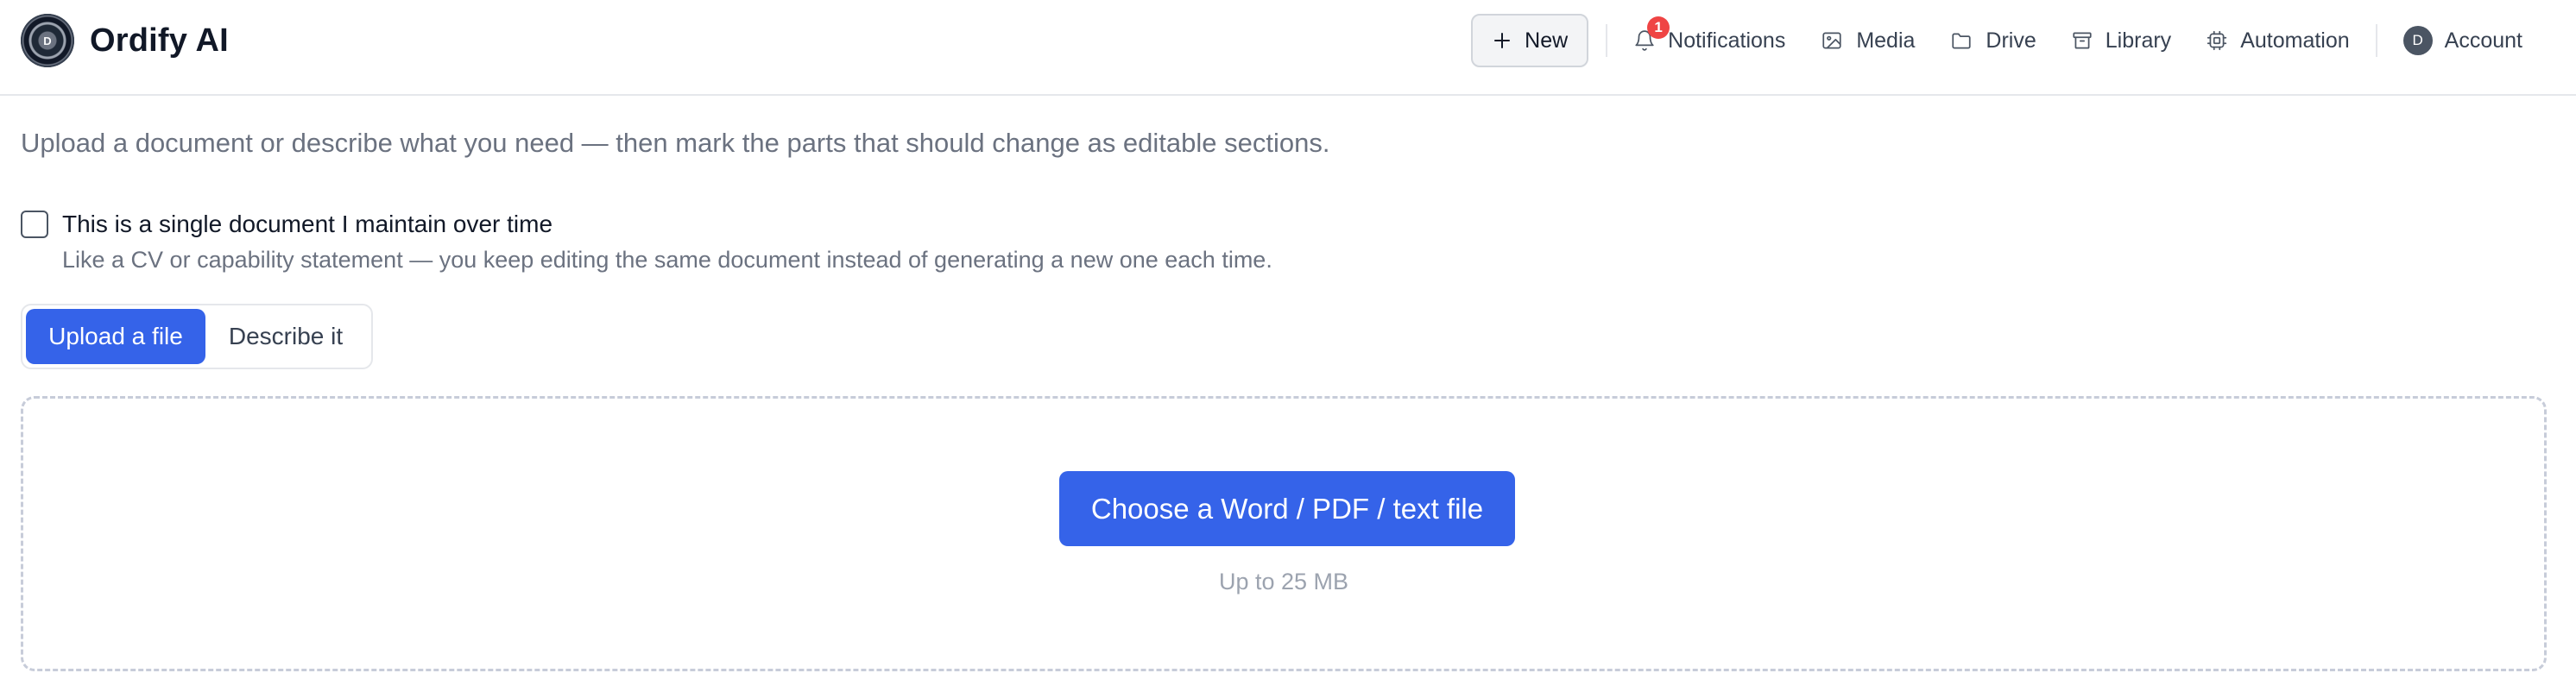 This screenshot has width=2576, height=692. What do you see at coordinates (1502, 40) in the screenshot?
I see `plus-icon` at bounding box center [1502, 40].